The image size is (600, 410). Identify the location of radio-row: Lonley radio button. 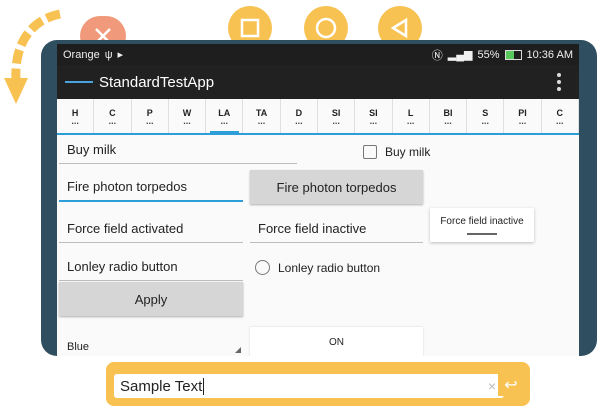
(317, 267).